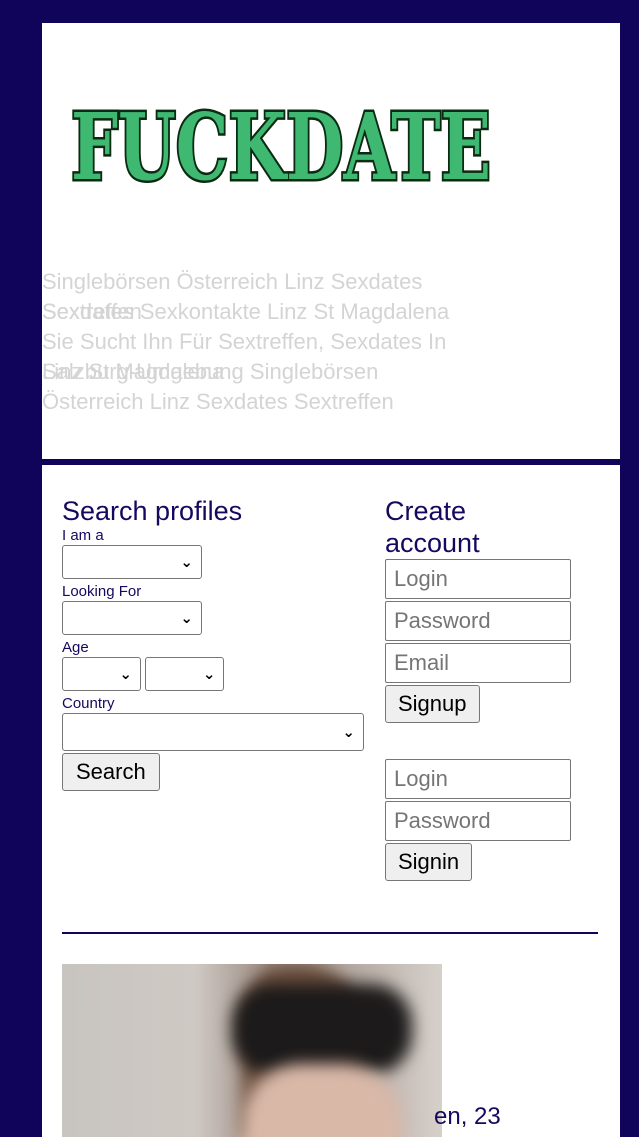  Describe the element at coordinates (432, 704) in the screenshot. I see `signup-button: Signup` at that location.